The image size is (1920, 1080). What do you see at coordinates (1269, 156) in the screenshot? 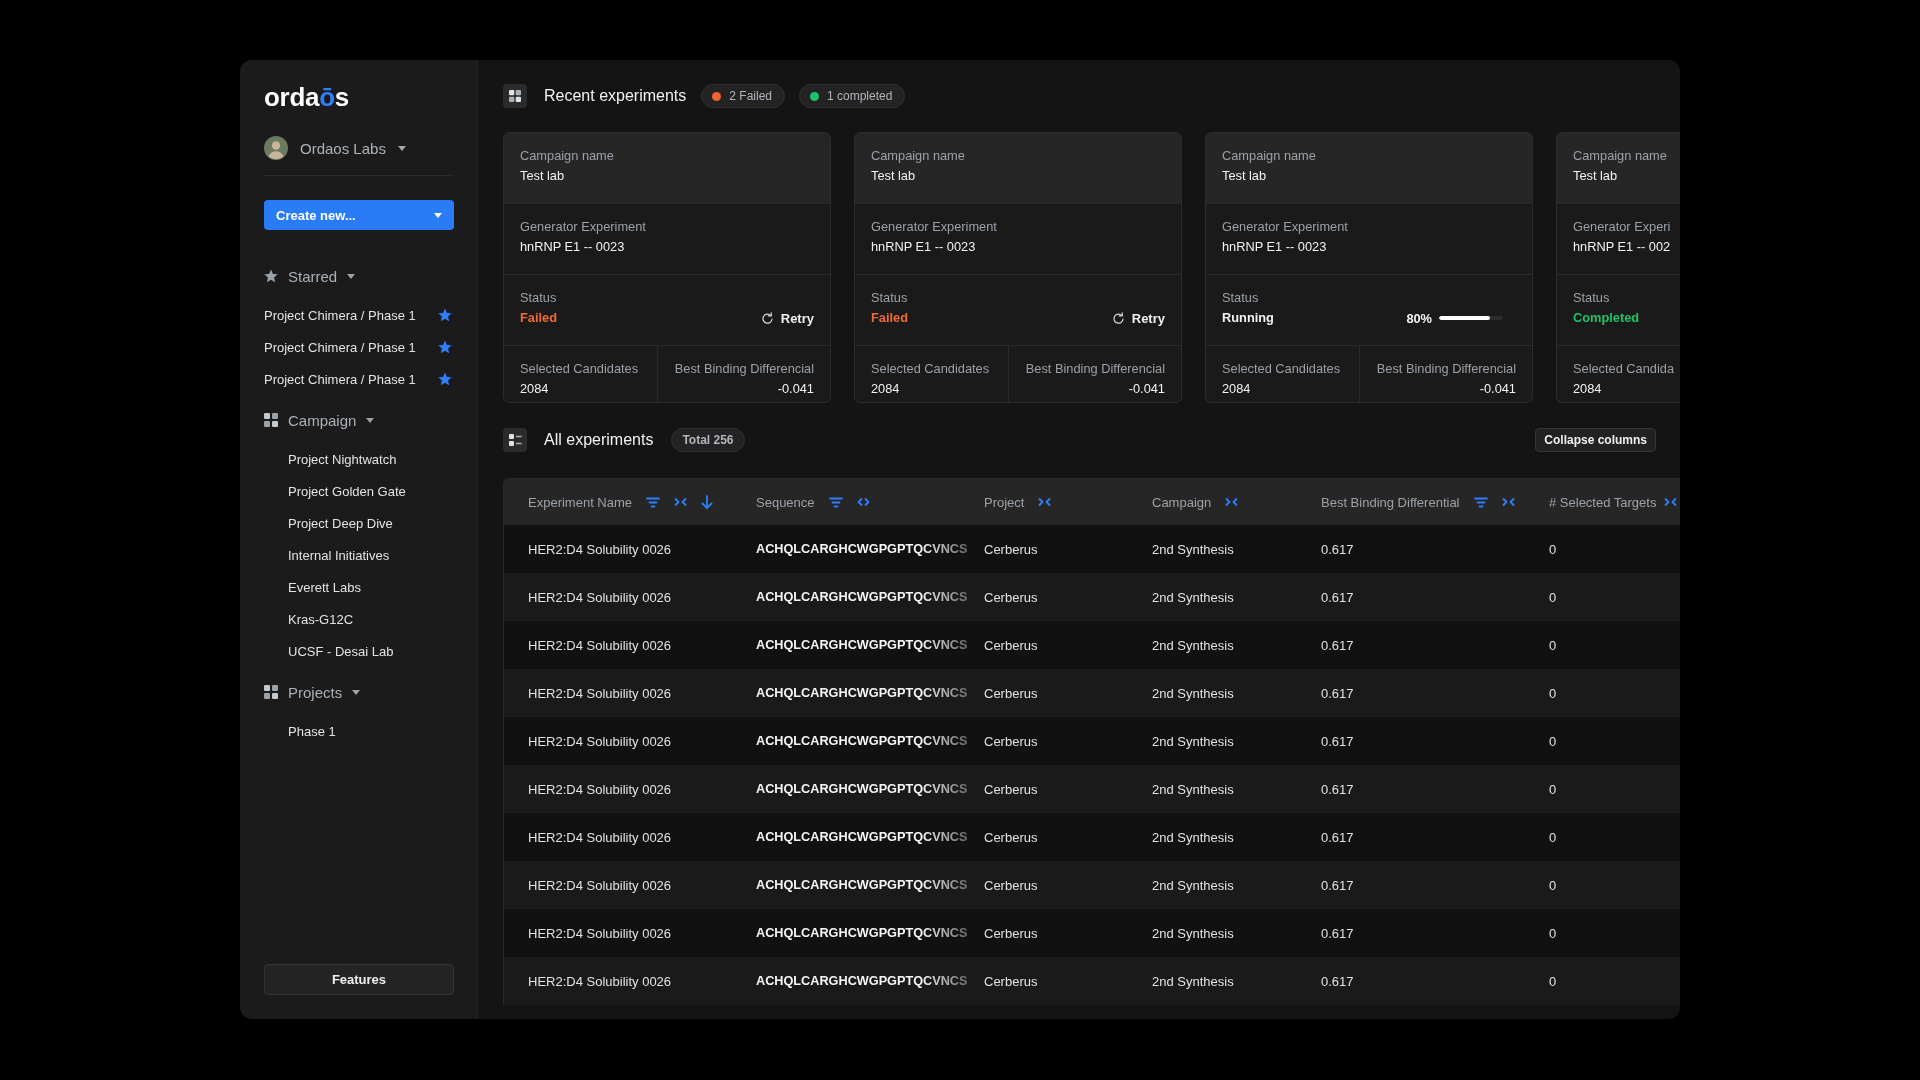
I see `field-label: Campaign name` at bounding box center [1269, 156].